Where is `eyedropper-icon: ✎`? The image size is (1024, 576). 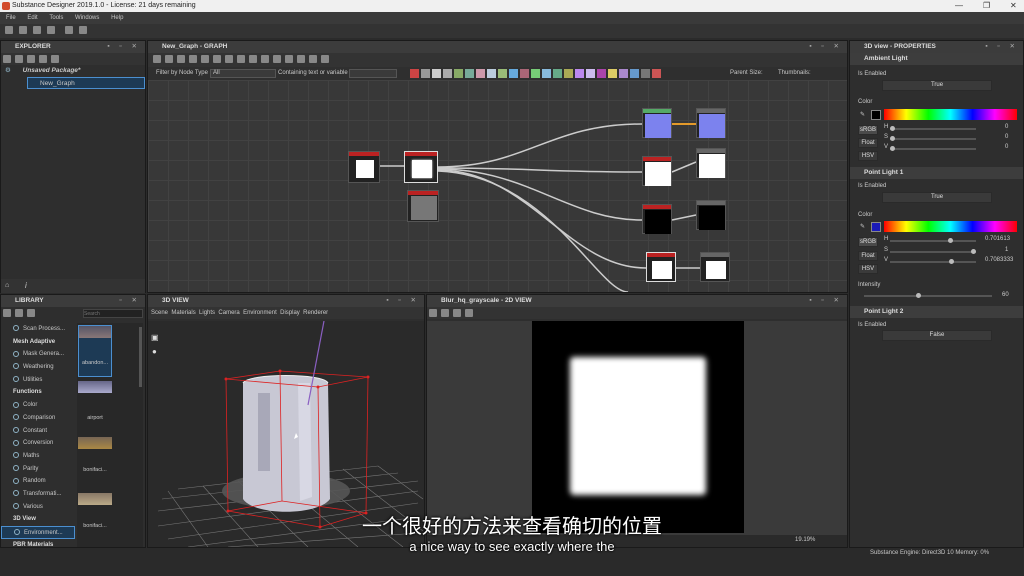
eyedropper-icon: ✎ is located at coordinates (862, 226).